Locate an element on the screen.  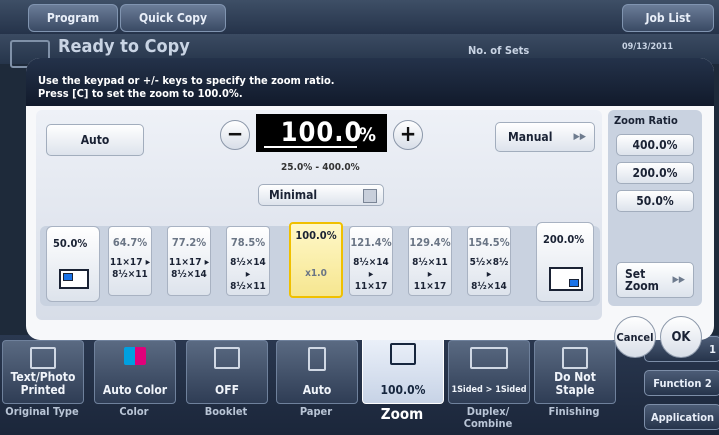
function-duplex: 1Sided > 1Sided is located at coordinates (489, 372).